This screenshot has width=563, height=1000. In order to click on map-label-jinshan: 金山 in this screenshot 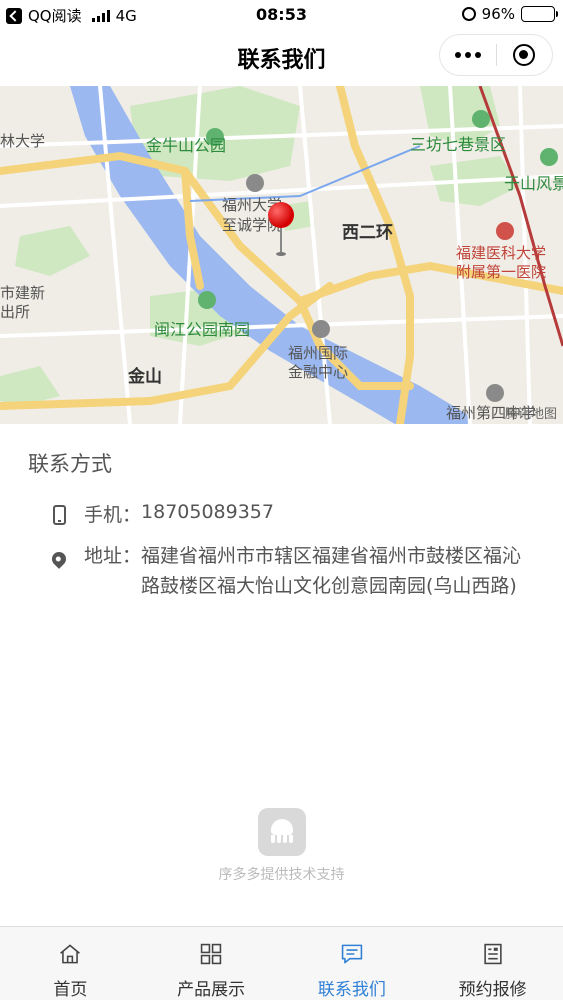, I will do `click(145, 377)`.